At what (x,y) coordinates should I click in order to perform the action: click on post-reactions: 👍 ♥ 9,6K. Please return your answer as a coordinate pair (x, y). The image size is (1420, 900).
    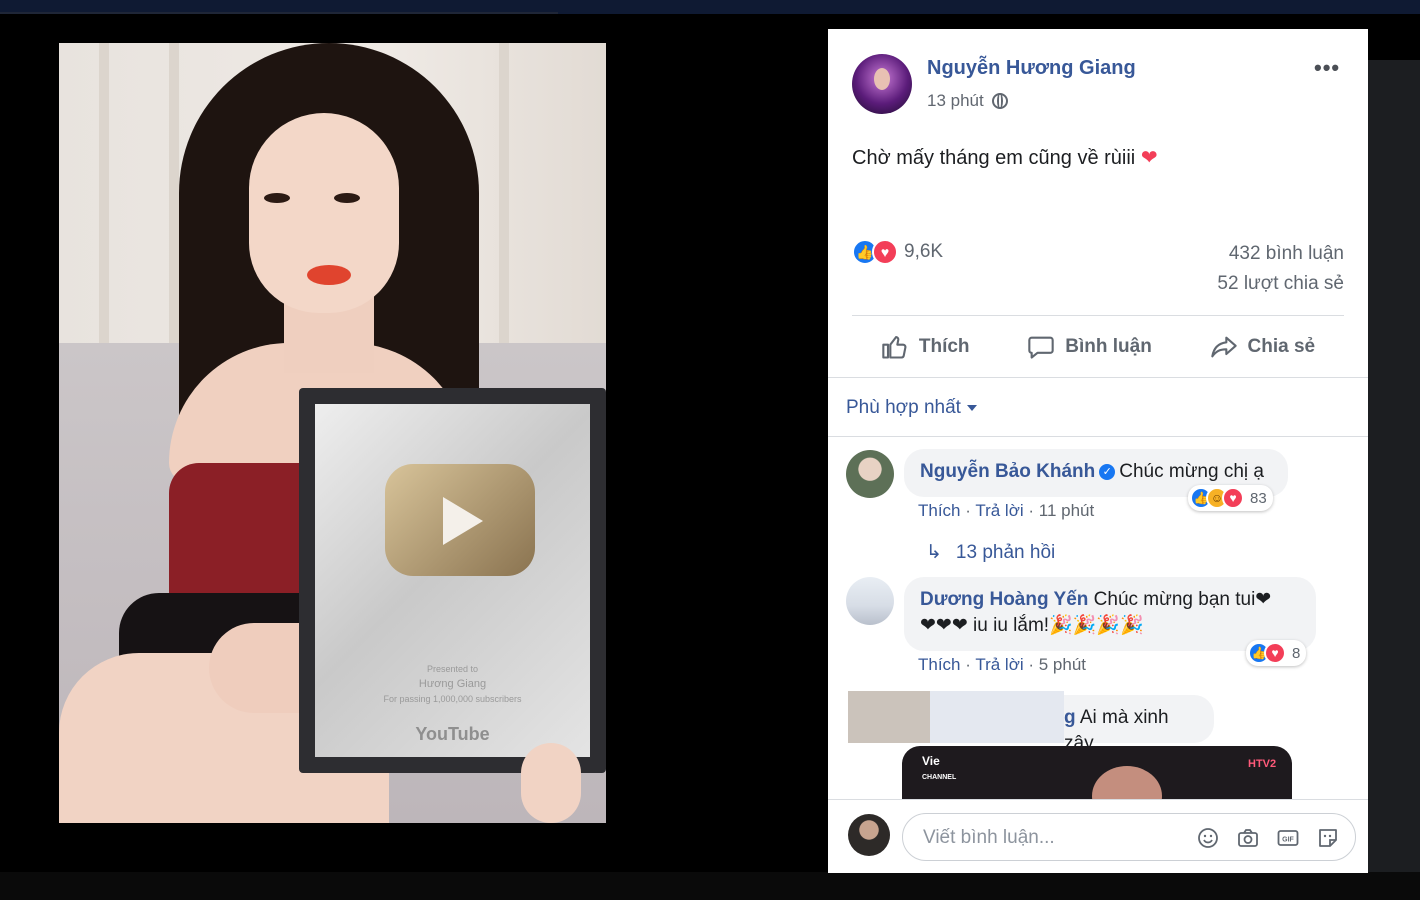
    Looking at the image, I should click on (897, 252).